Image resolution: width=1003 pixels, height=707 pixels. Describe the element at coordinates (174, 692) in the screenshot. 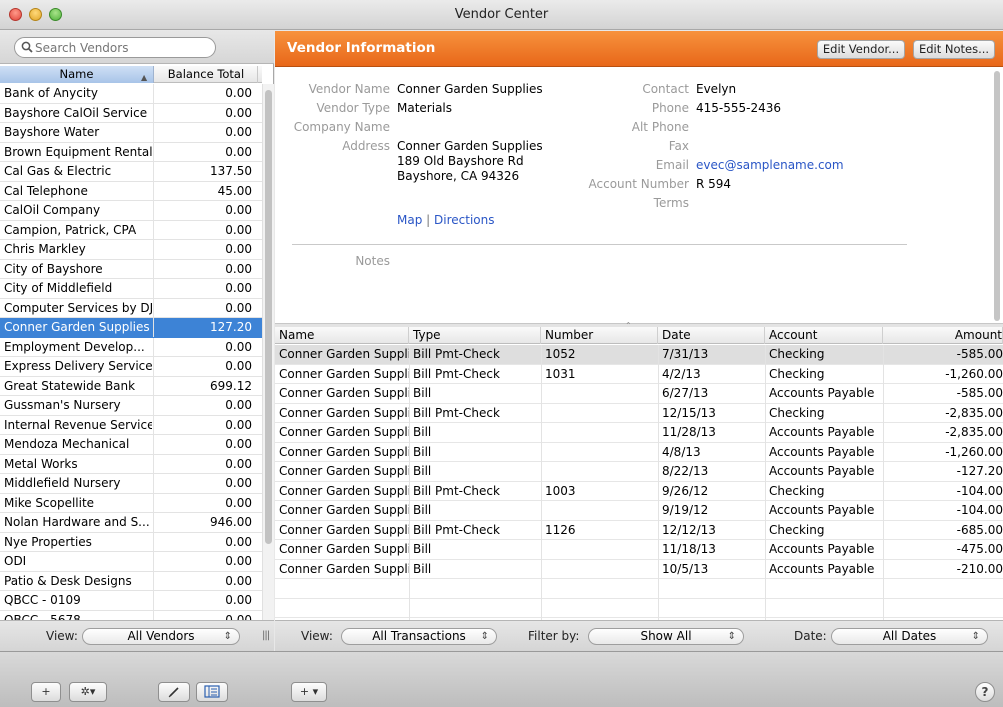

I see `edit-button` at that location.